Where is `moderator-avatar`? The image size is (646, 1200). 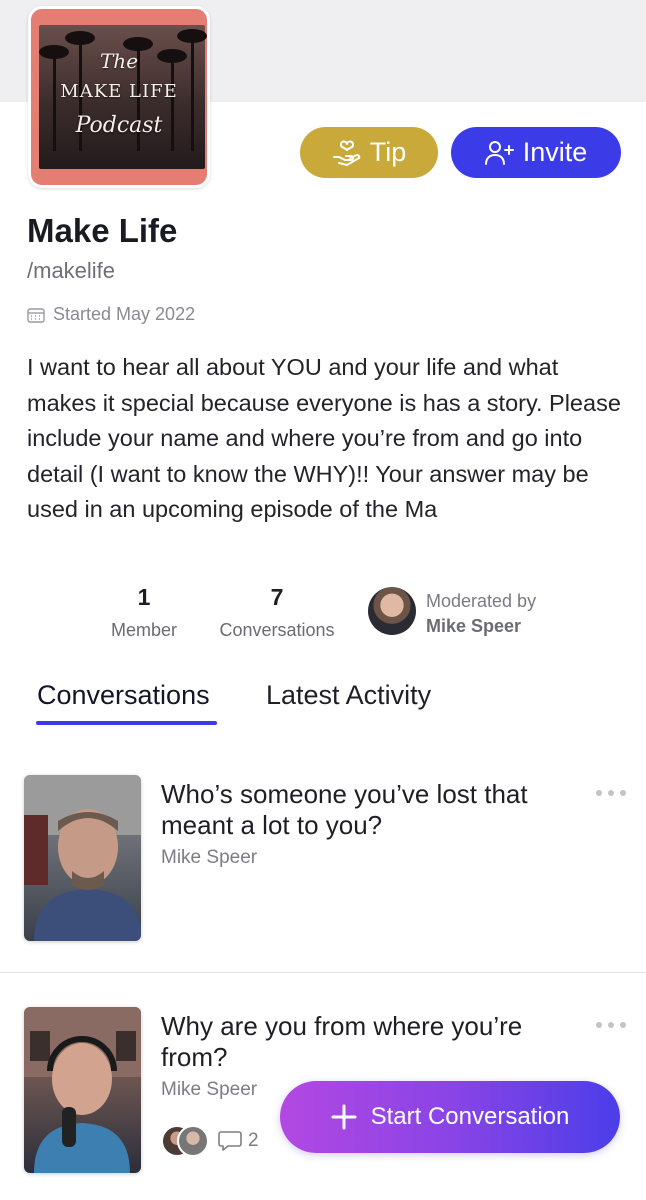 moderator-avatar is located at coordinates (392, 611).